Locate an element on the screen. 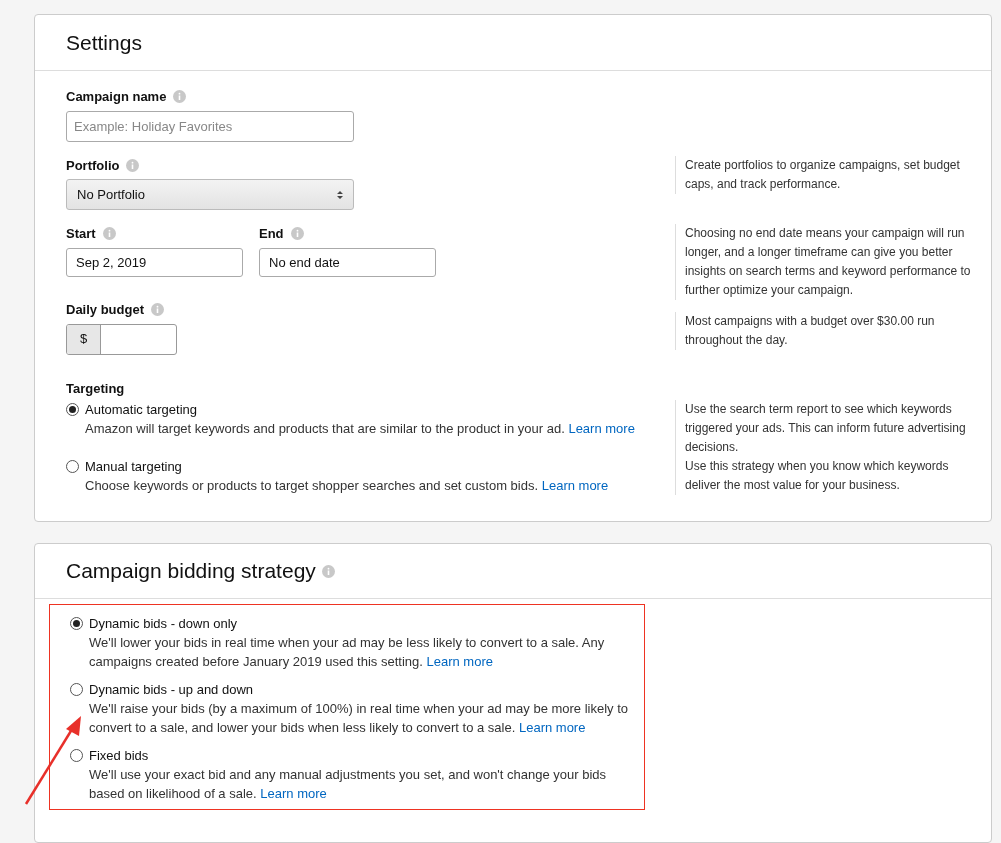  budget-field: $ is located at coordinates (121, 339).